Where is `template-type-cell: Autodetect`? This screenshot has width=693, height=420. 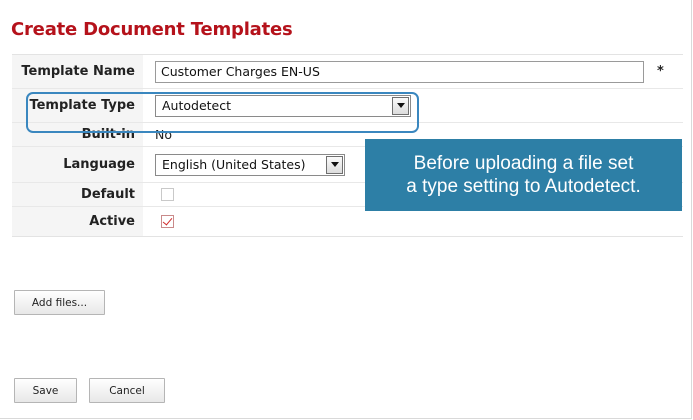 template-type-cell: Autodetect is located at coordinates (277, 105).